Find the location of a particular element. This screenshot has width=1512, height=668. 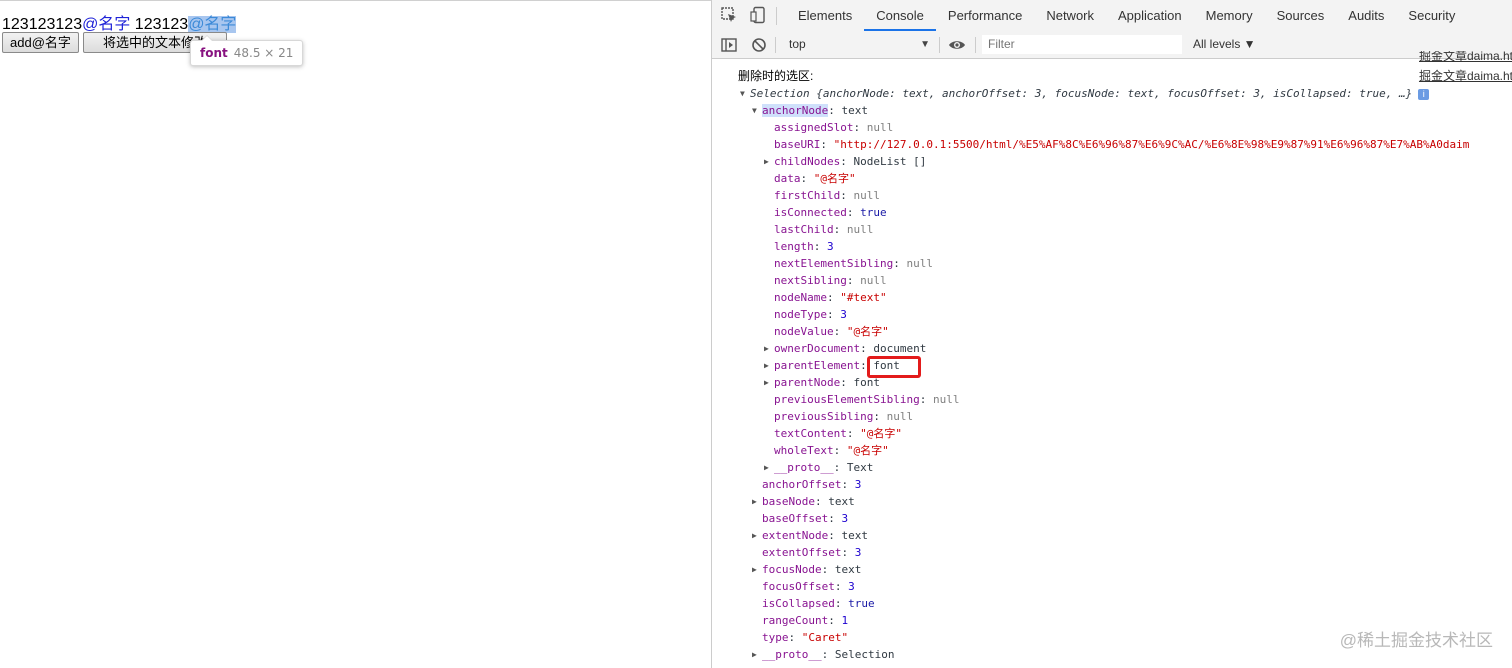

property-key: nodeValue is located at coordinates (804, 331).